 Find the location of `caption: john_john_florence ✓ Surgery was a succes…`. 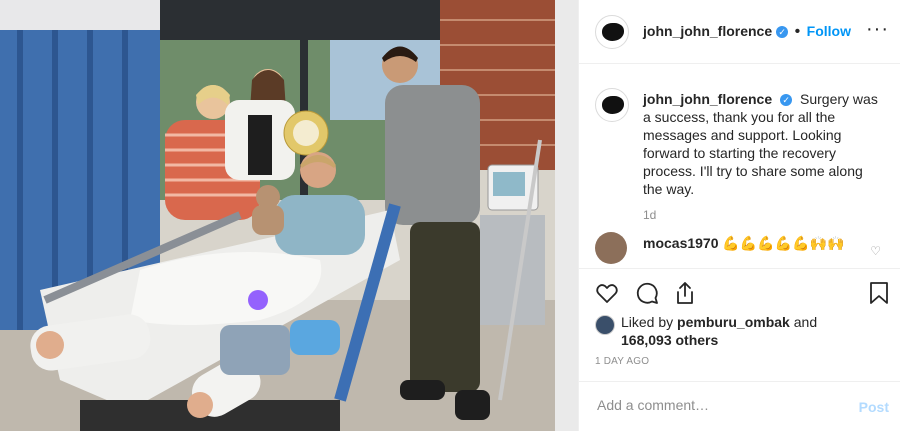

caption: john_john_florence ✓ Surgery was a succes… is located at coordinates (763, 144).